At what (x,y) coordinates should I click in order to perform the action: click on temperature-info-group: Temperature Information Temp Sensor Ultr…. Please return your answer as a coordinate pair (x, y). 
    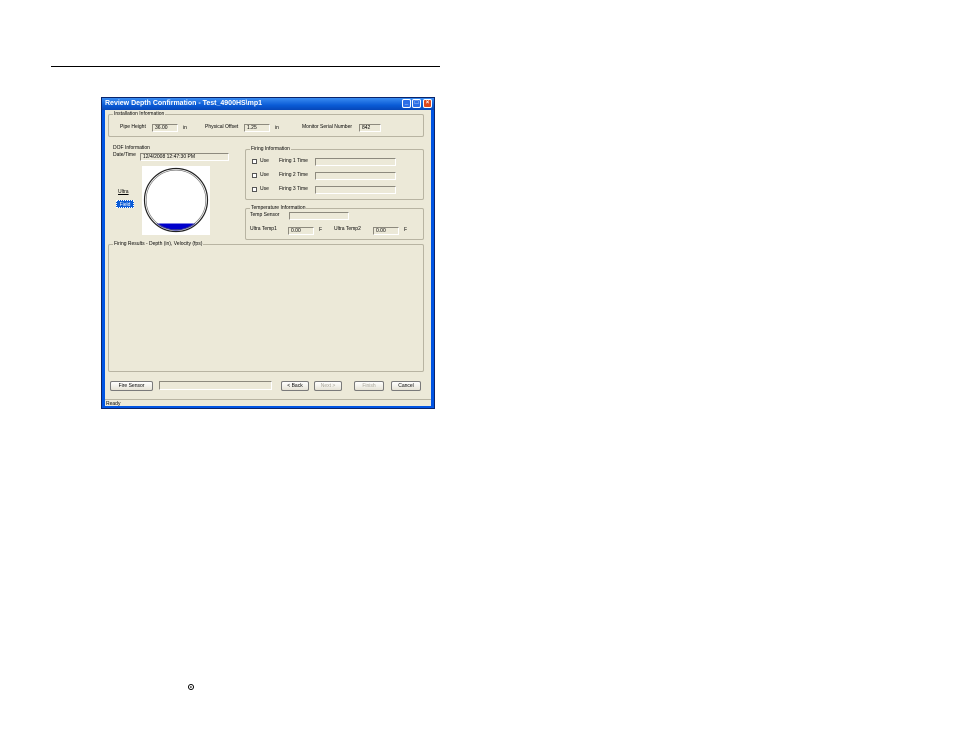
    Looking at the image, I should click on (334, 222).